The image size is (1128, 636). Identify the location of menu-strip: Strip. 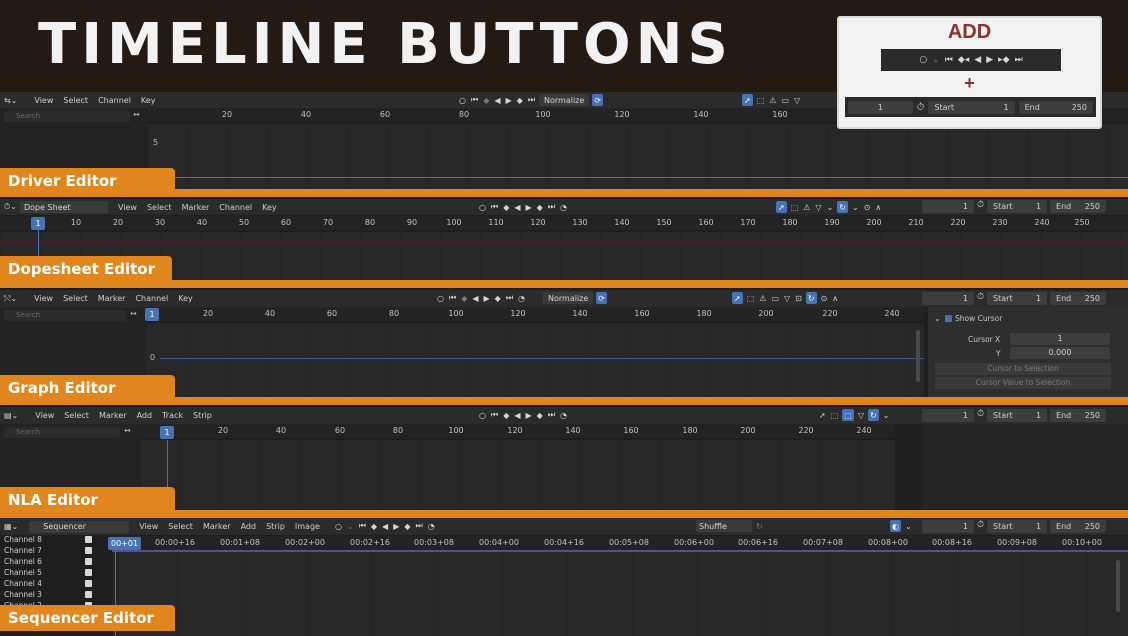
(202, 415).